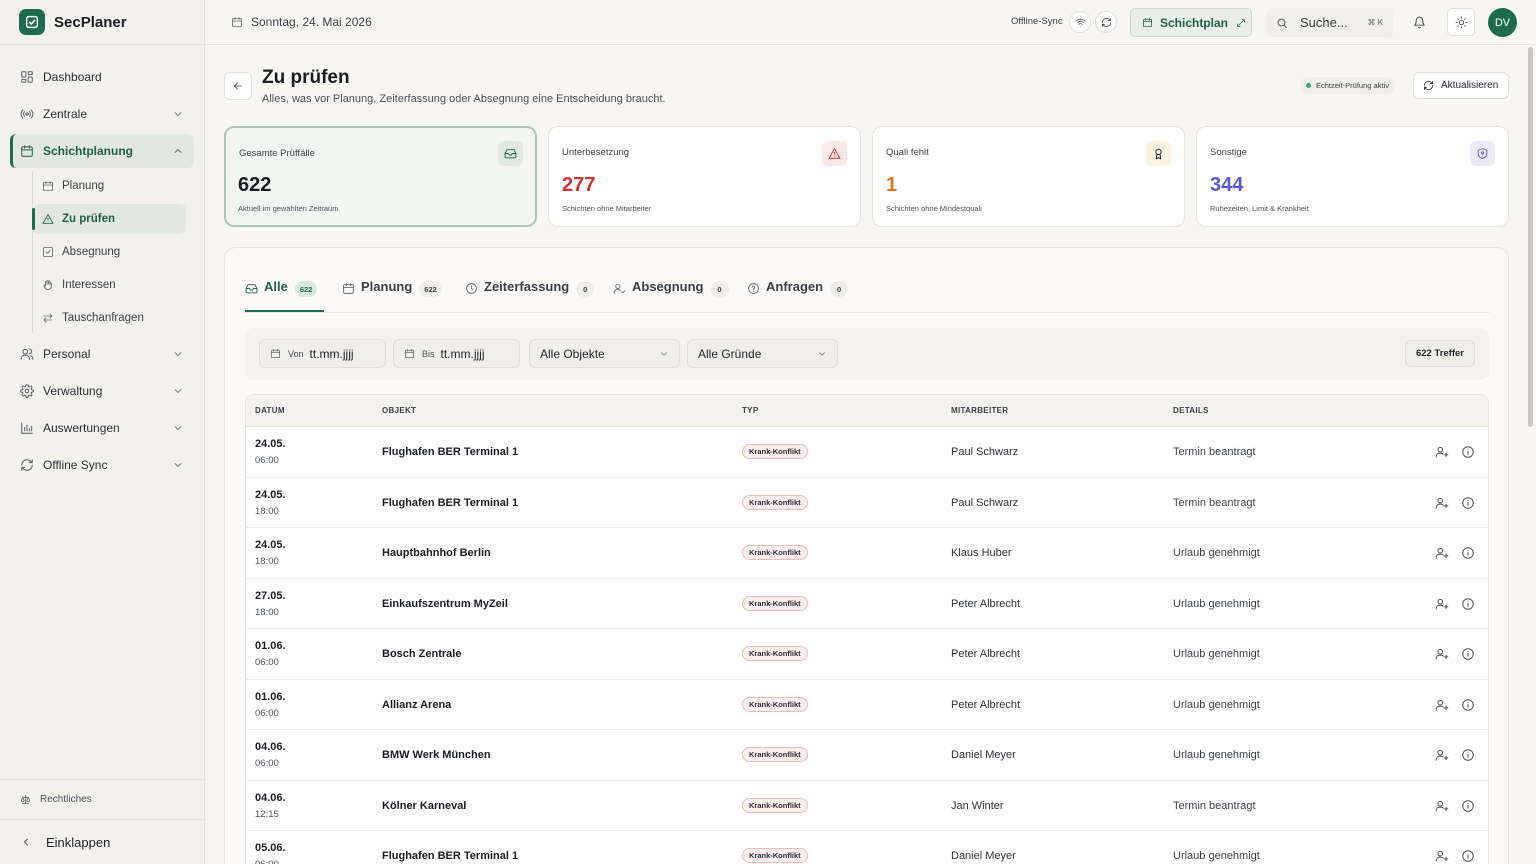 This screenshot has width=1536, height=864. Describe the element at coordinates (1158, 153) in the screenshot. I see `award-icon` at that location.